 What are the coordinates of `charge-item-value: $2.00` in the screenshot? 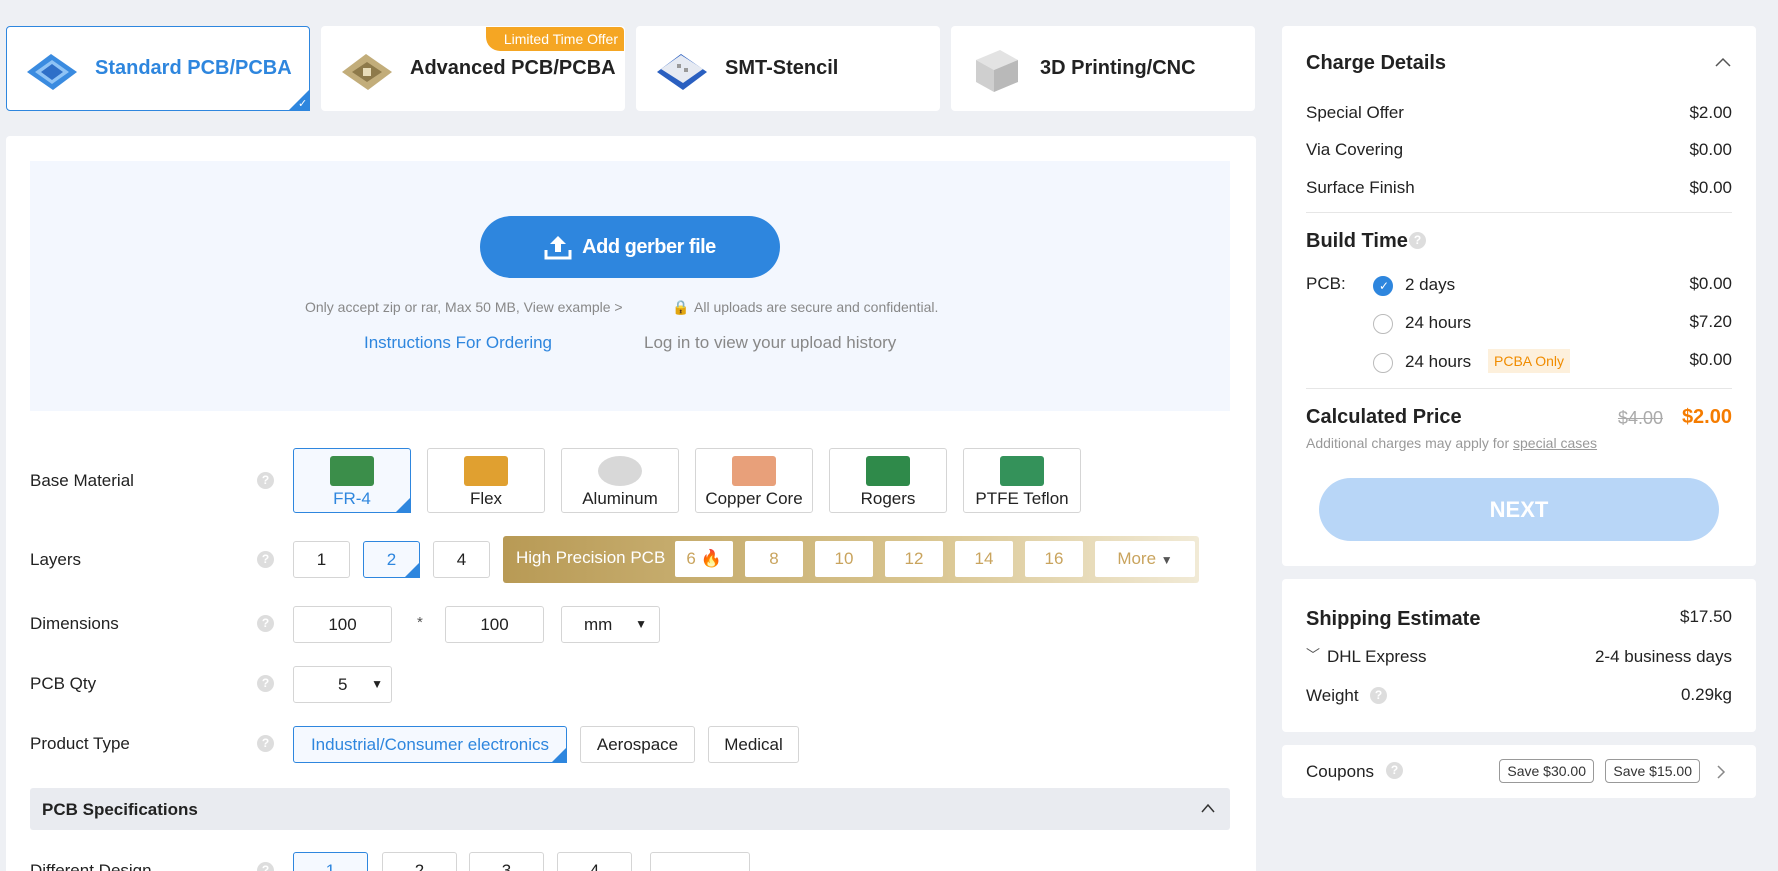 It's located at (1710, 112).